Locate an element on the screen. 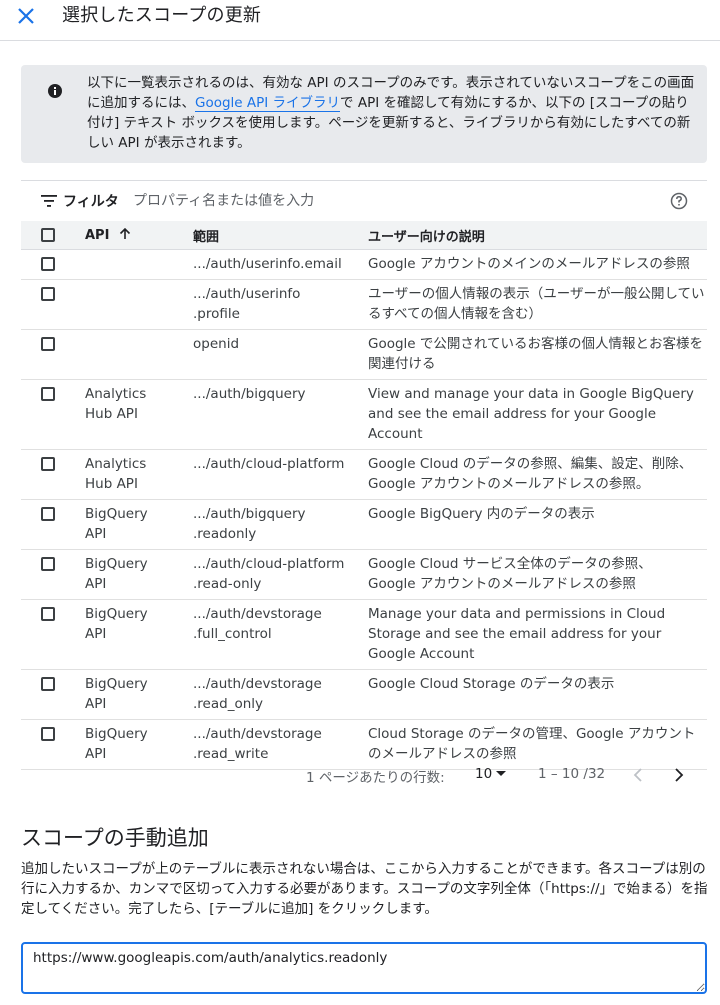  api-column-header: API is located at coordinates (139, 235).